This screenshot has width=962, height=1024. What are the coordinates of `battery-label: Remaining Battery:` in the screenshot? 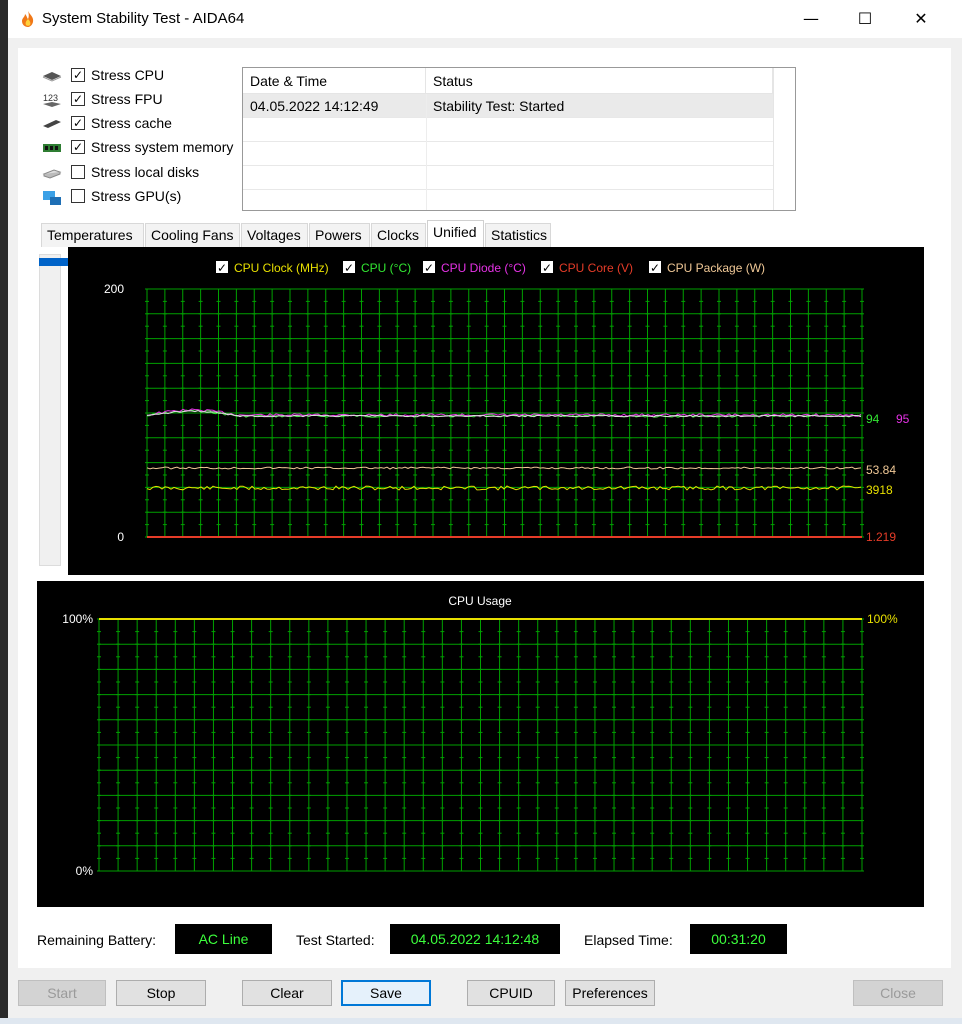 It's located at (97, 940).